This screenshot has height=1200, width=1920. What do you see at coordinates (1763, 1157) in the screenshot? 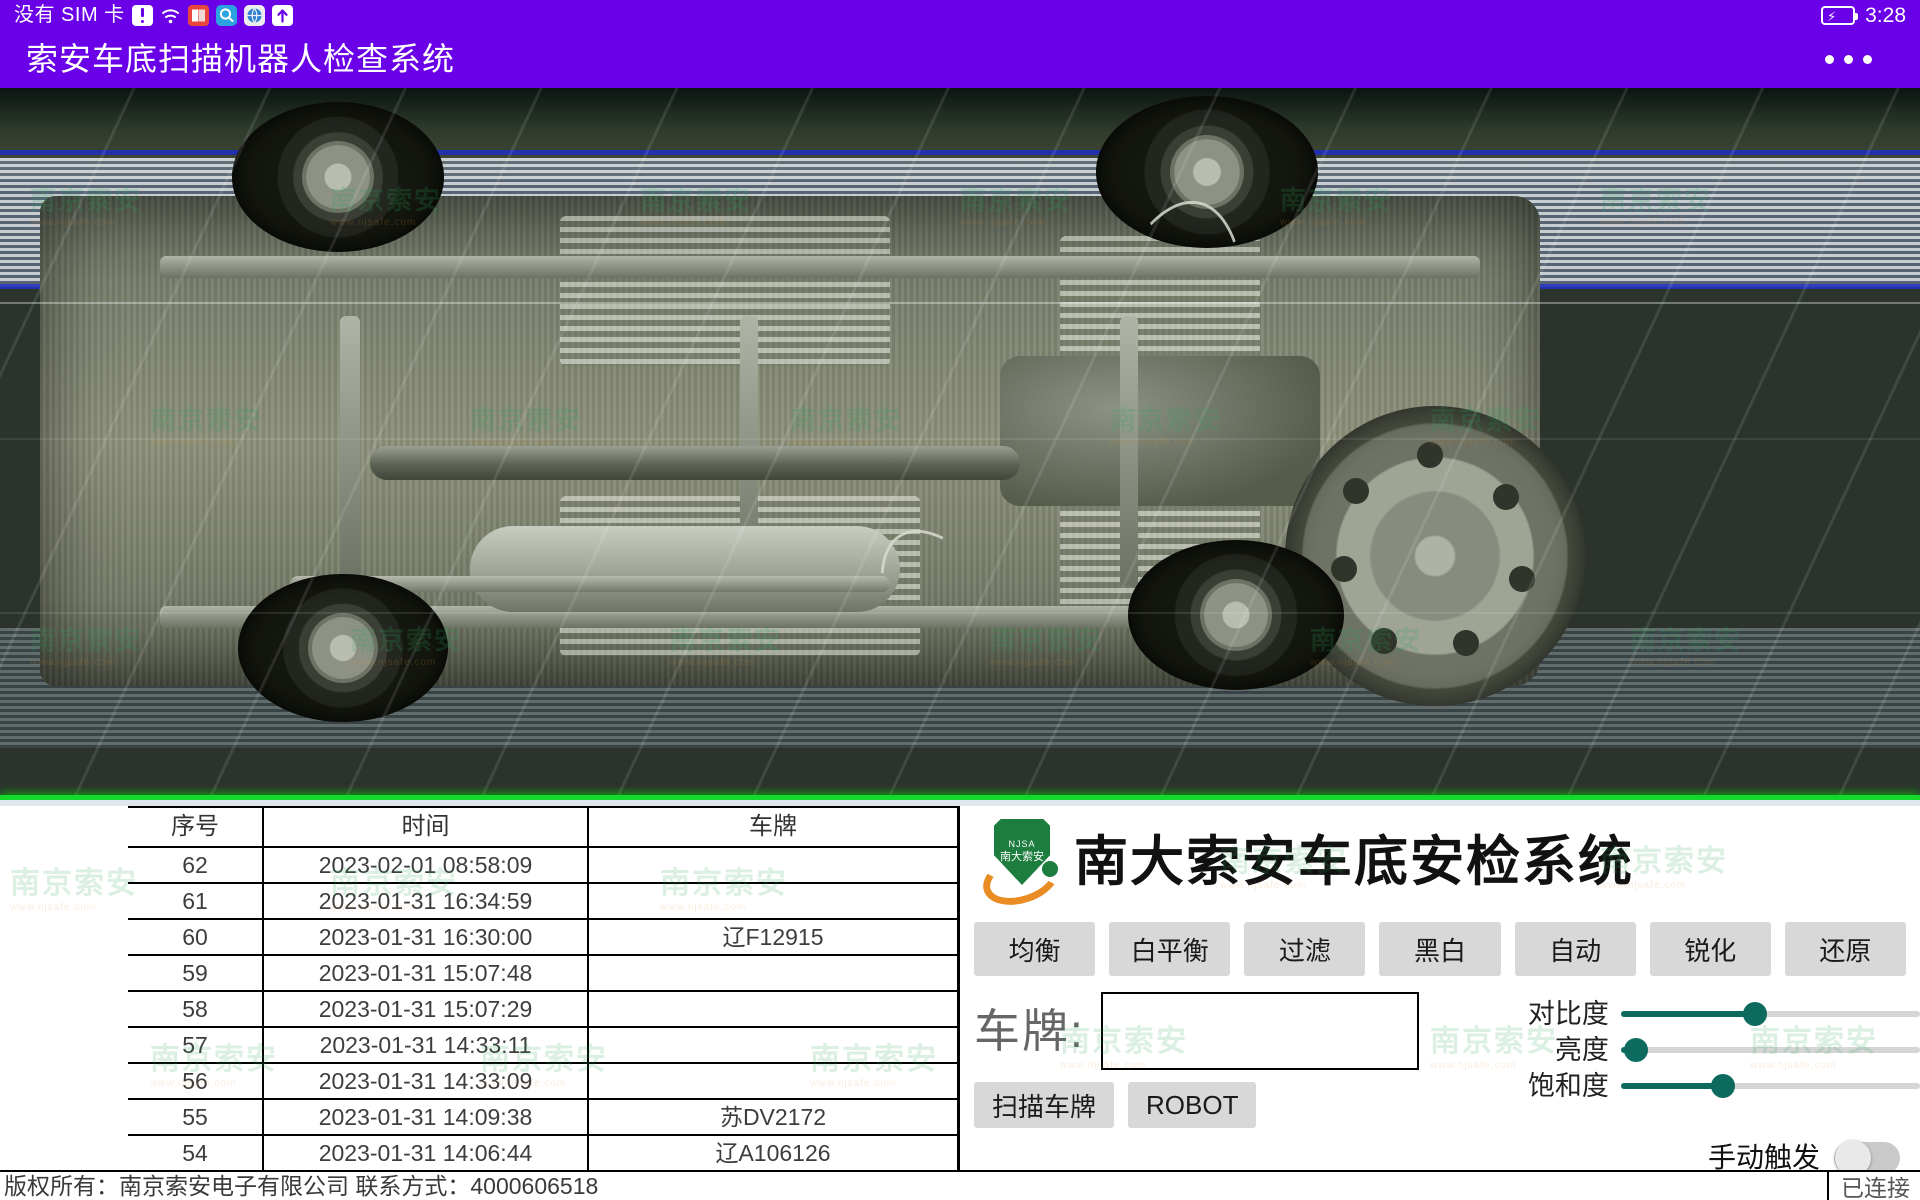
I see `manual-trigger-label: 手动触发` at bounding box center [1763, 1157].